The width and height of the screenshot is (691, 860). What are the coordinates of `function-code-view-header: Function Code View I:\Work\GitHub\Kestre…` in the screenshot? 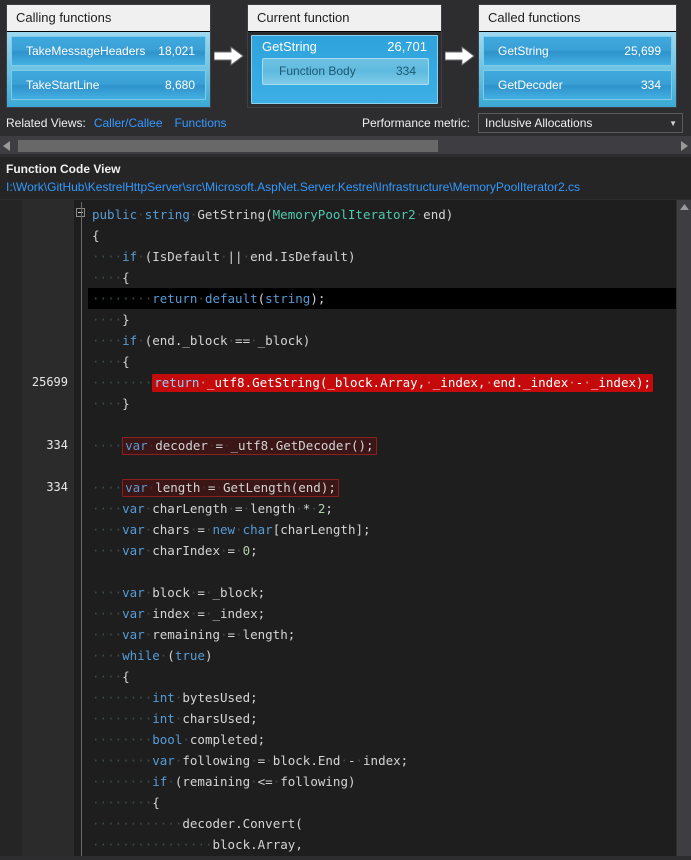 It's located at (345, 178).